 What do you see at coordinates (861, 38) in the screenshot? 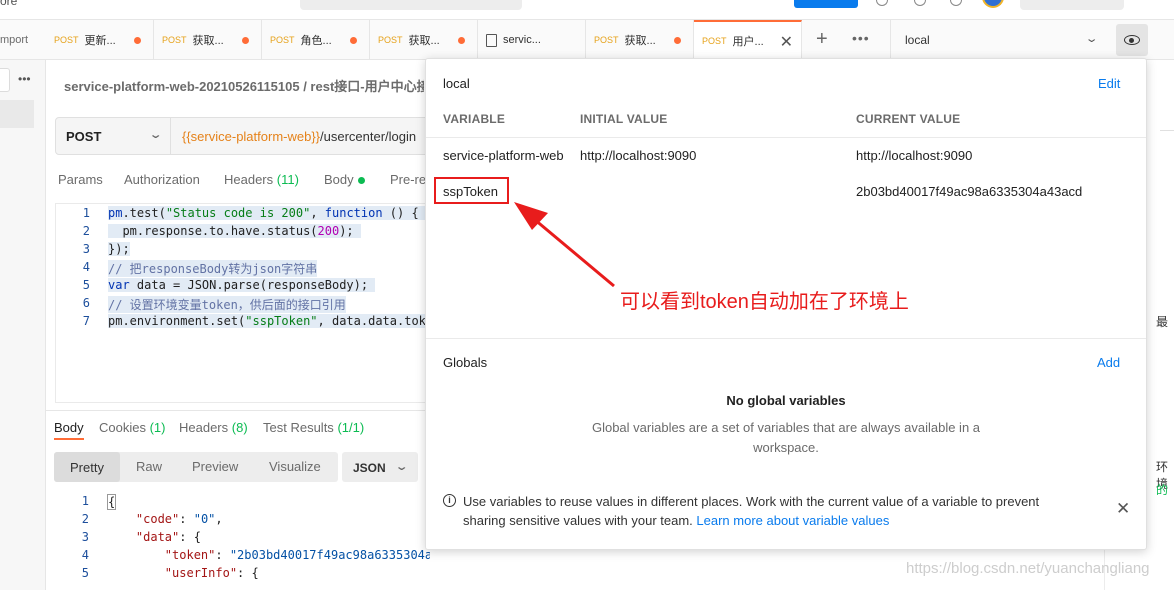
I see `tab-more-button: •••` at bounding box center [861, 38].